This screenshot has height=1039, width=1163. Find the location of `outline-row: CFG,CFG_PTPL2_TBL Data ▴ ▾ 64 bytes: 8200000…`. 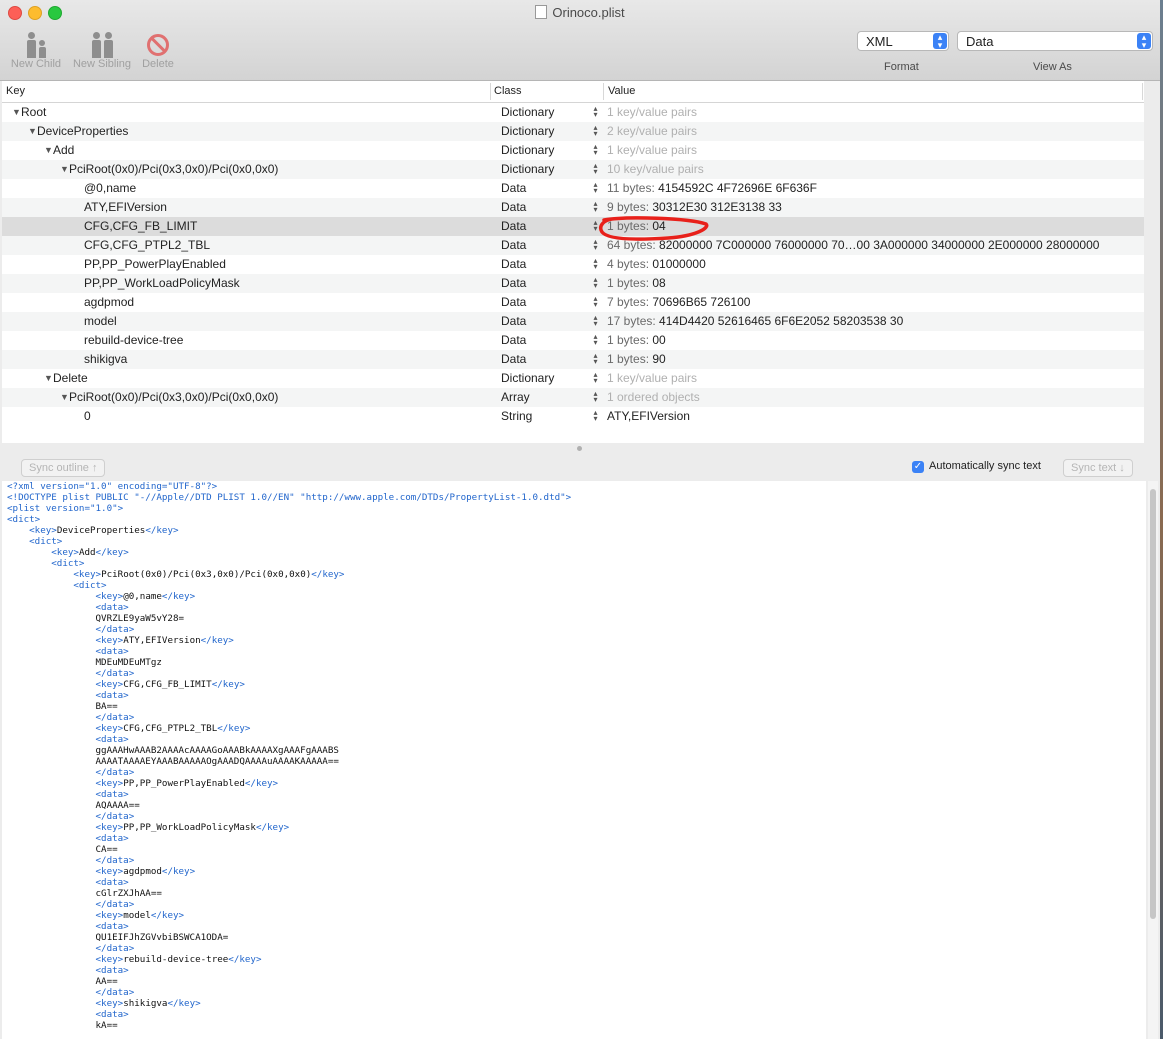

outline-row: CFG,CFG_PTPL2_TBL Data ▴ ▾ 64 bytes: 8200000… is located at coordinates (573, 245).